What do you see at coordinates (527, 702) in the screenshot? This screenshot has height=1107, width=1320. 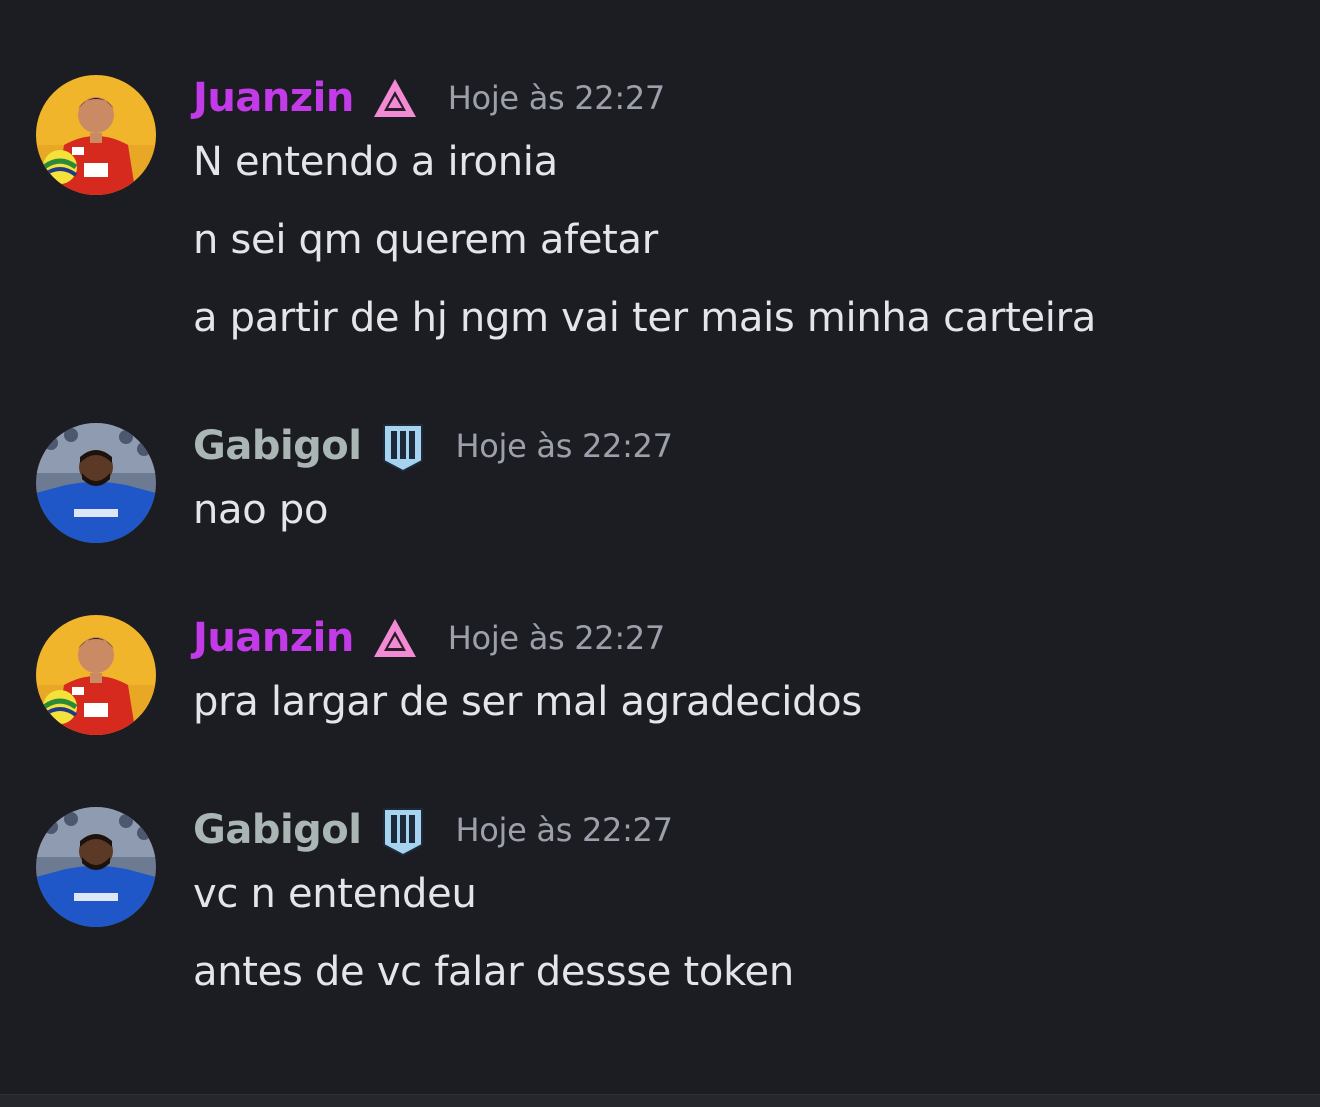 I see `message-line: pra largar de ser mal agradecidos` at bounding box center [527, 702].